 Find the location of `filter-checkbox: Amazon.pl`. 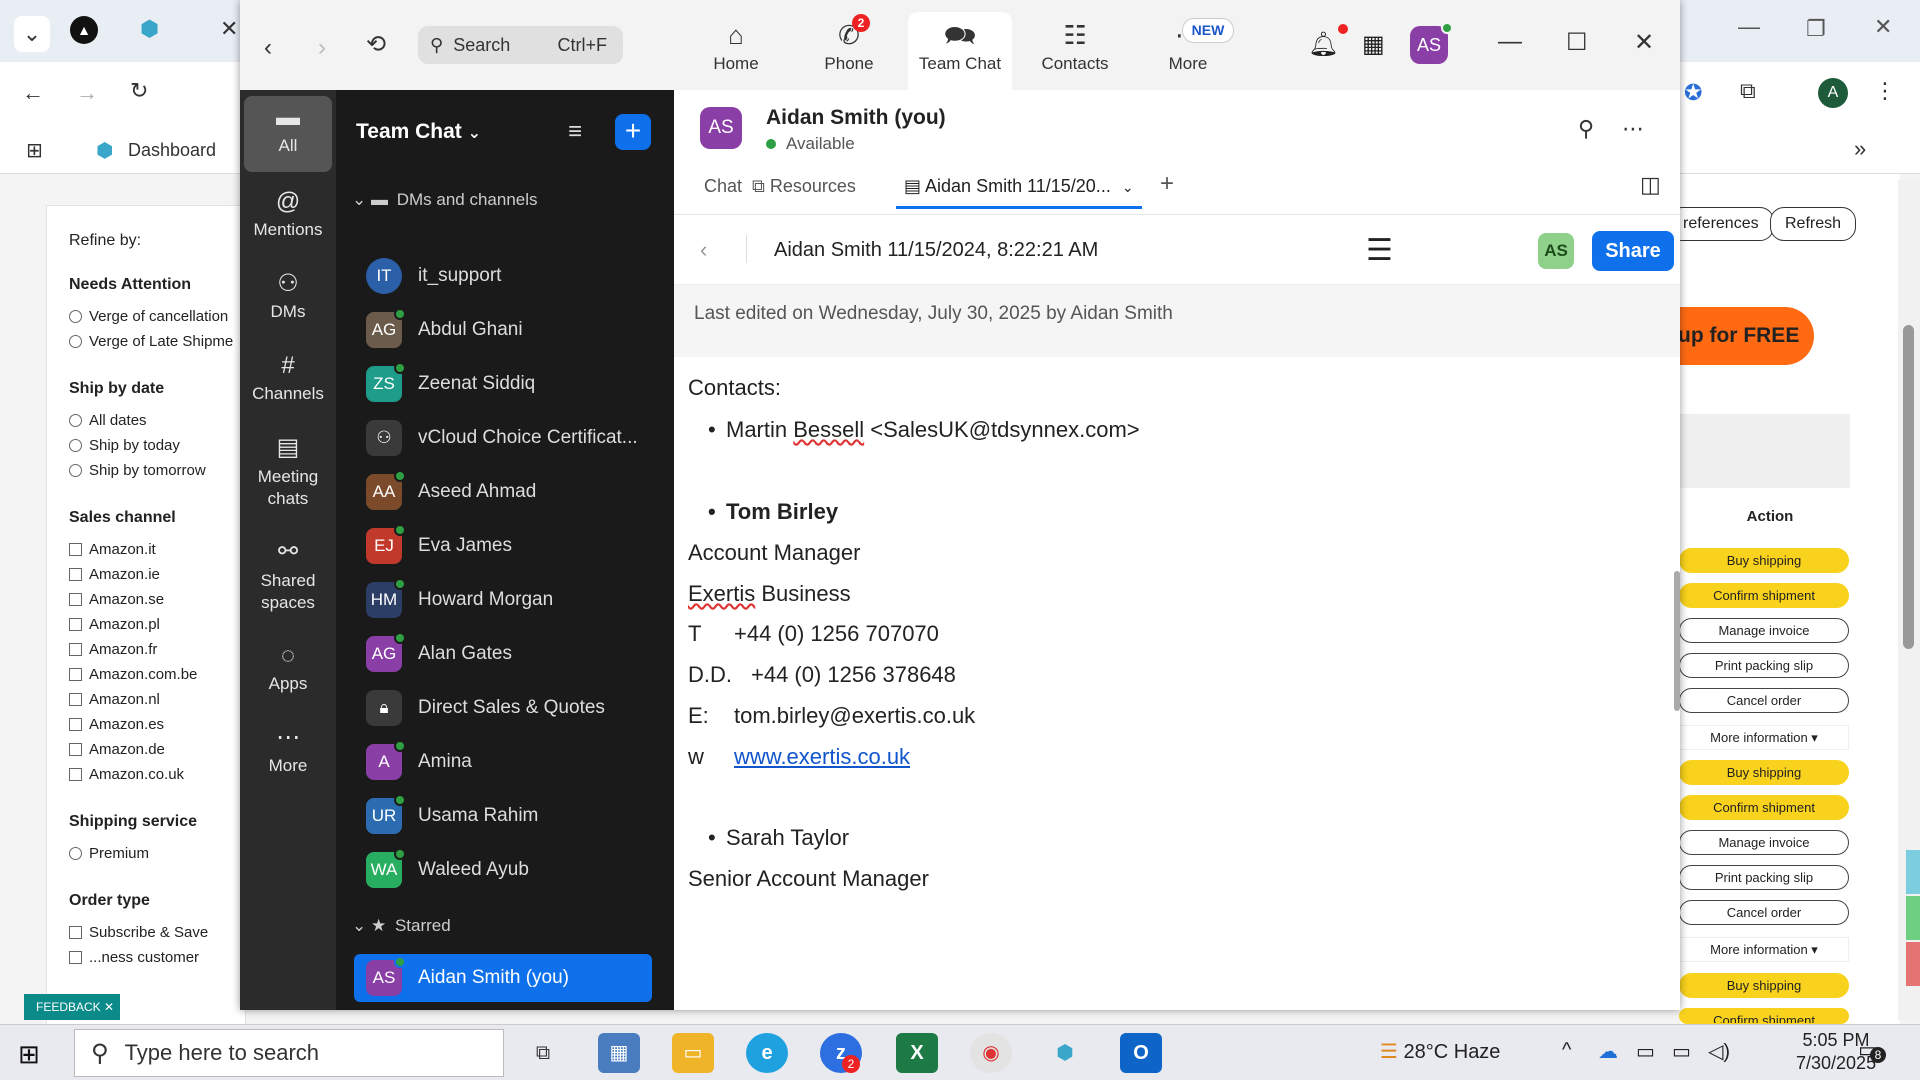

filter-checkbox: Amazon.pl is located at coordinates (157, 624).